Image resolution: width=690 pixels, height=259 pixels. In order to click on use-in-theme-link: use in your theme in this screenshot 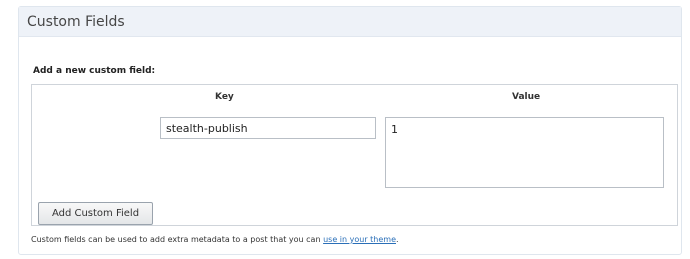, I will do `click(359, 239)`.